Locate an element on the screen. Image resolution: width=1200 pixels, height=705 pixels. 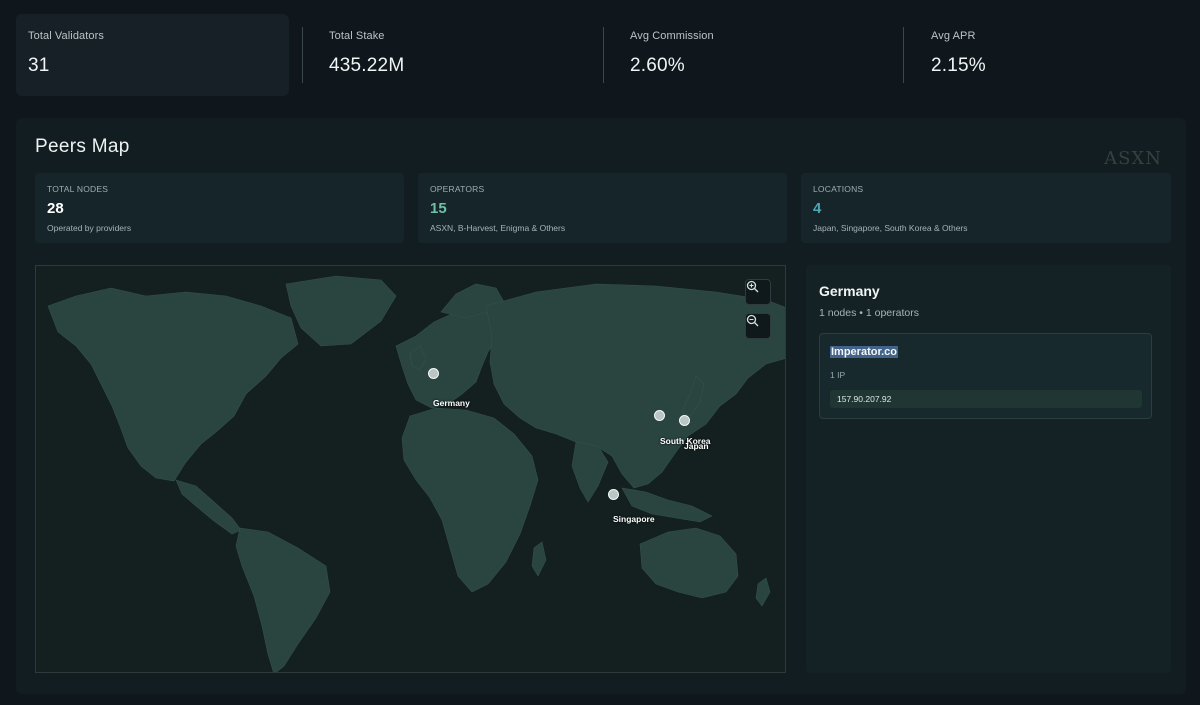
asxn-watermark: ASXN is located at coordinates (1133, 158).